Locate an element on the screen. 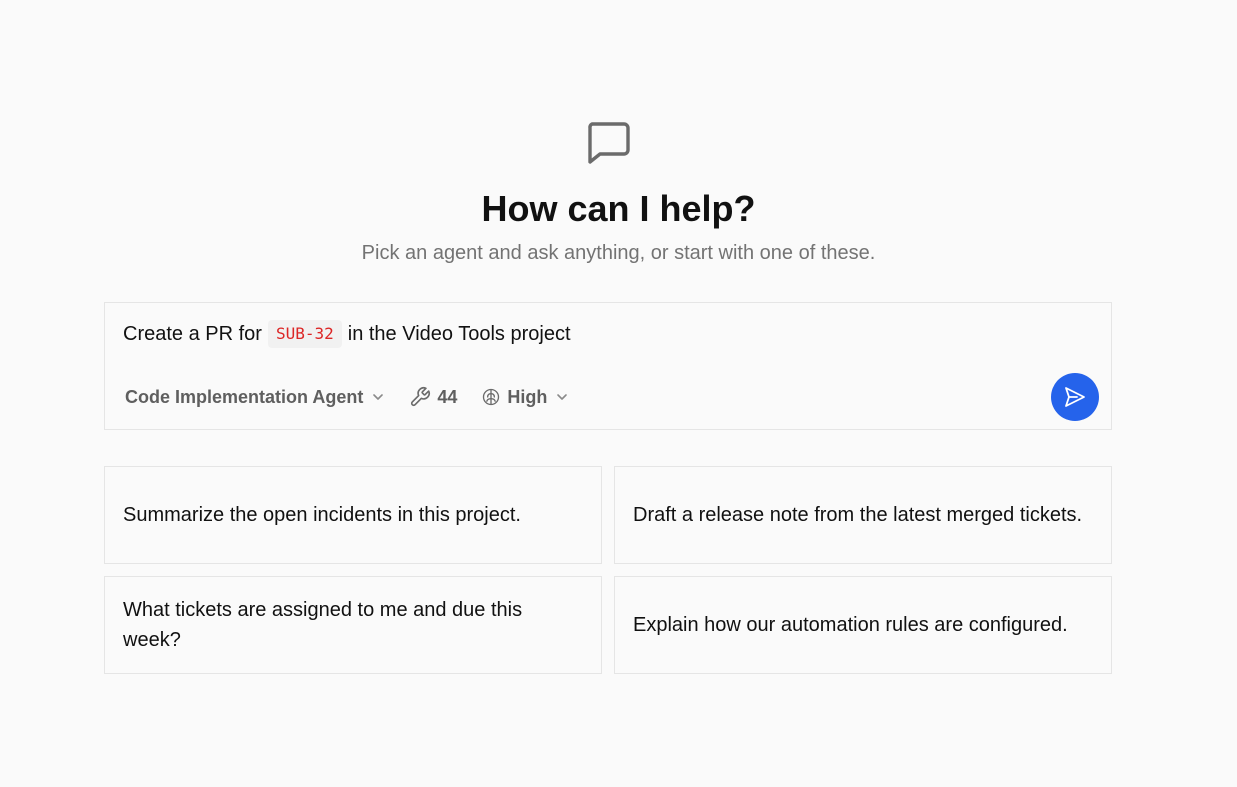 Image resolution: width=1237 pixels, height=787 pixels. send-button is located at coordinates (1075, 397).